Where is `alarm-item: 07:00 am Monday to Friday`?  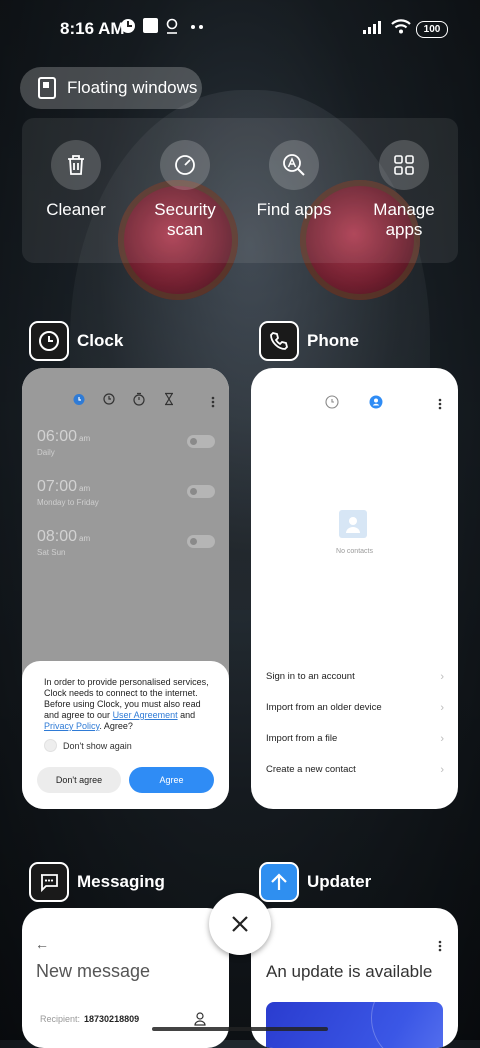
alarm-item: 07:00 am Monday to Friday is located at coordinates (68, 492).